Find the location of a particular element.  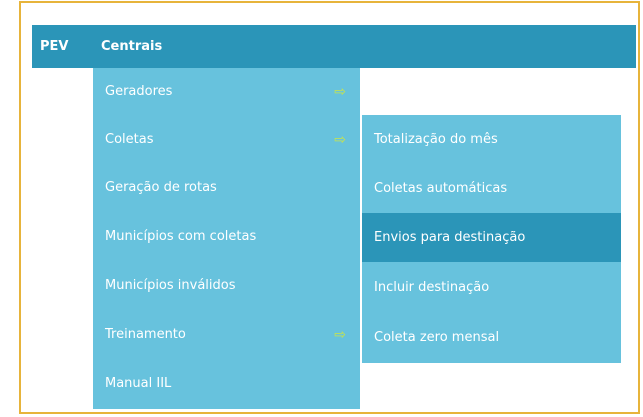

submenu-item-label: Coletas automáticas is located at coordinates (441, 188).